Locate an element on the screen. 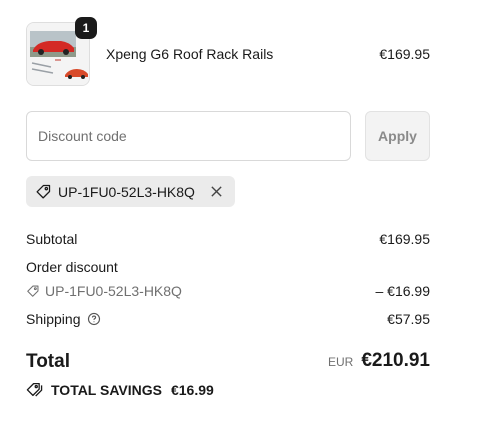 The width and height of the screenshot is (478, 437). shipping-value: €57.95 is located at coordinates (408, 319).